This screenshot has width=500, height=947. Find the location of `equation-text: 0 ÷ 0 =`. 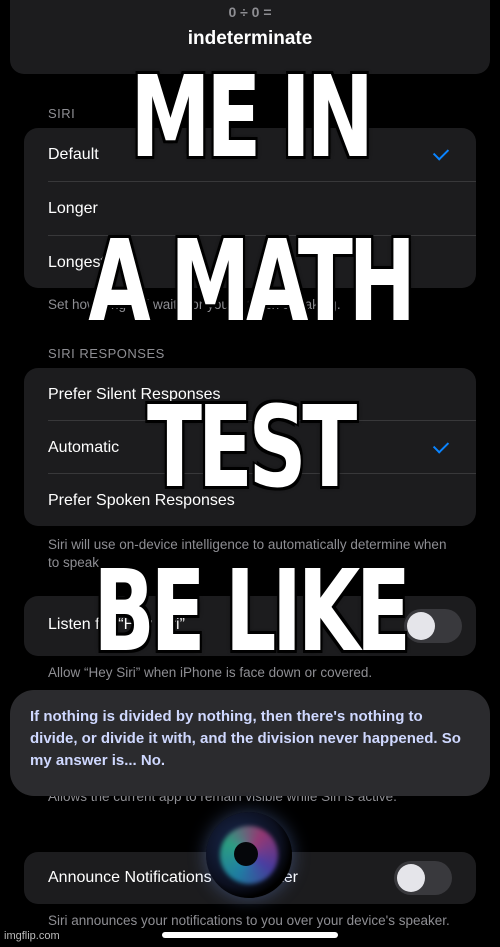

equation-text: 0 ÷ 0 = is located at coordinates (250, 12).